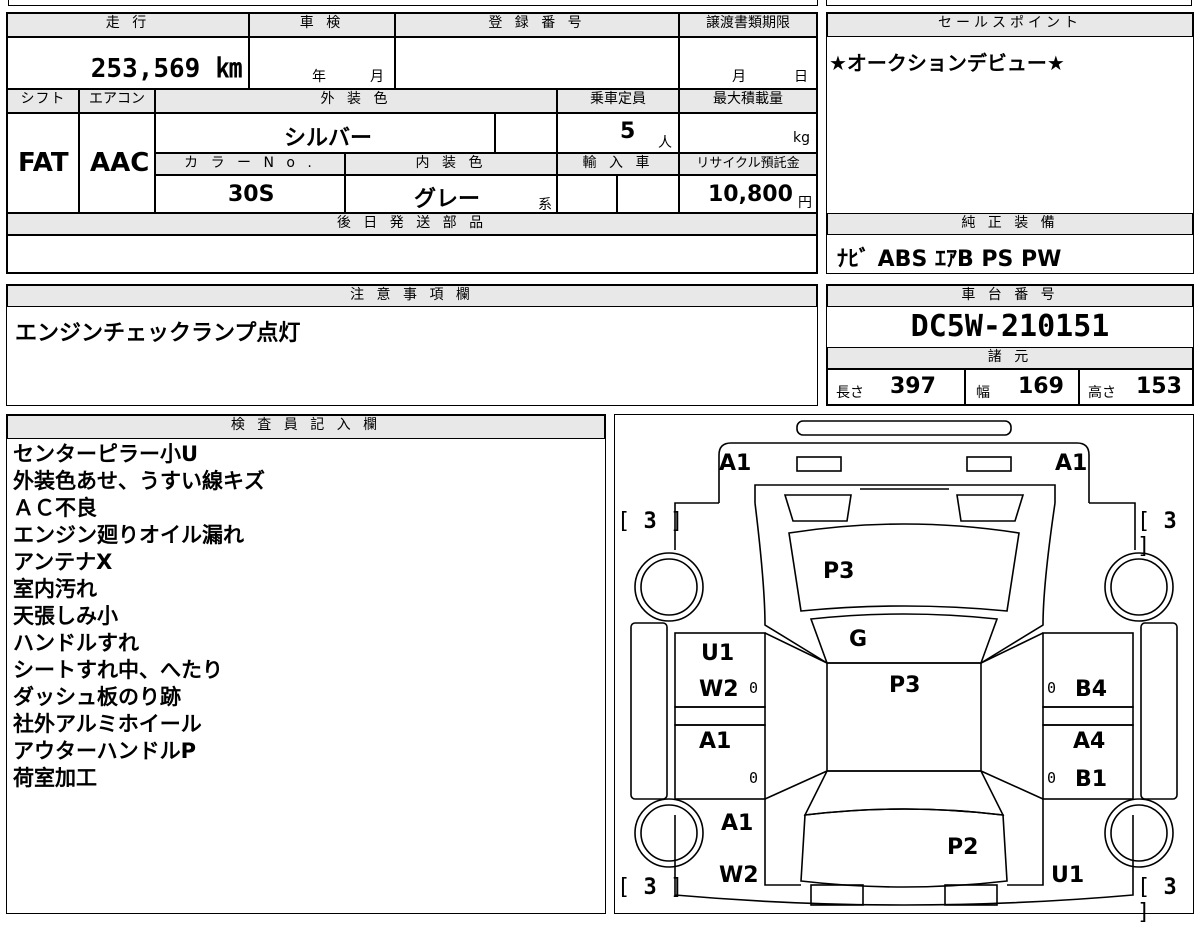 This screenshot has width=1200, height=925. What do you see at coordinates (1009, 3) in the screenshot?
I see `top-right-partial-strip` at bounding box center [1009, 3].